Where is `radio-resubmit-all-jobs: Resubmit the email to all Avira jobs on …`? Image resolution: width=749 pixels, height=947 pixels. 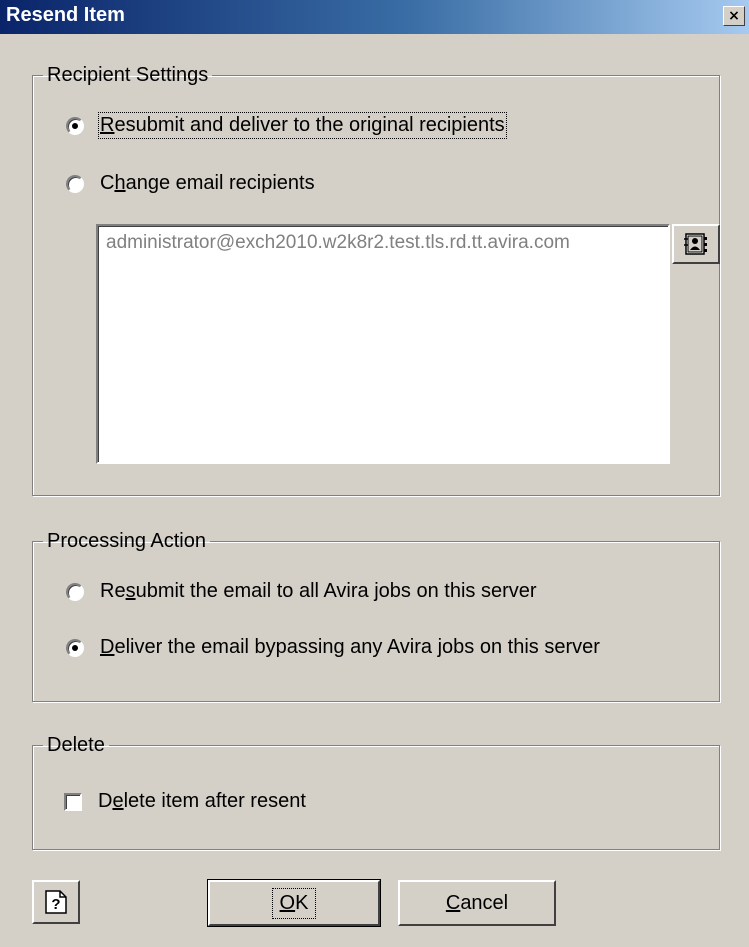
radio-resubmit-all-jobs: Resubmit the email to all Avira jobs on … is located at coordinates (301, 591).